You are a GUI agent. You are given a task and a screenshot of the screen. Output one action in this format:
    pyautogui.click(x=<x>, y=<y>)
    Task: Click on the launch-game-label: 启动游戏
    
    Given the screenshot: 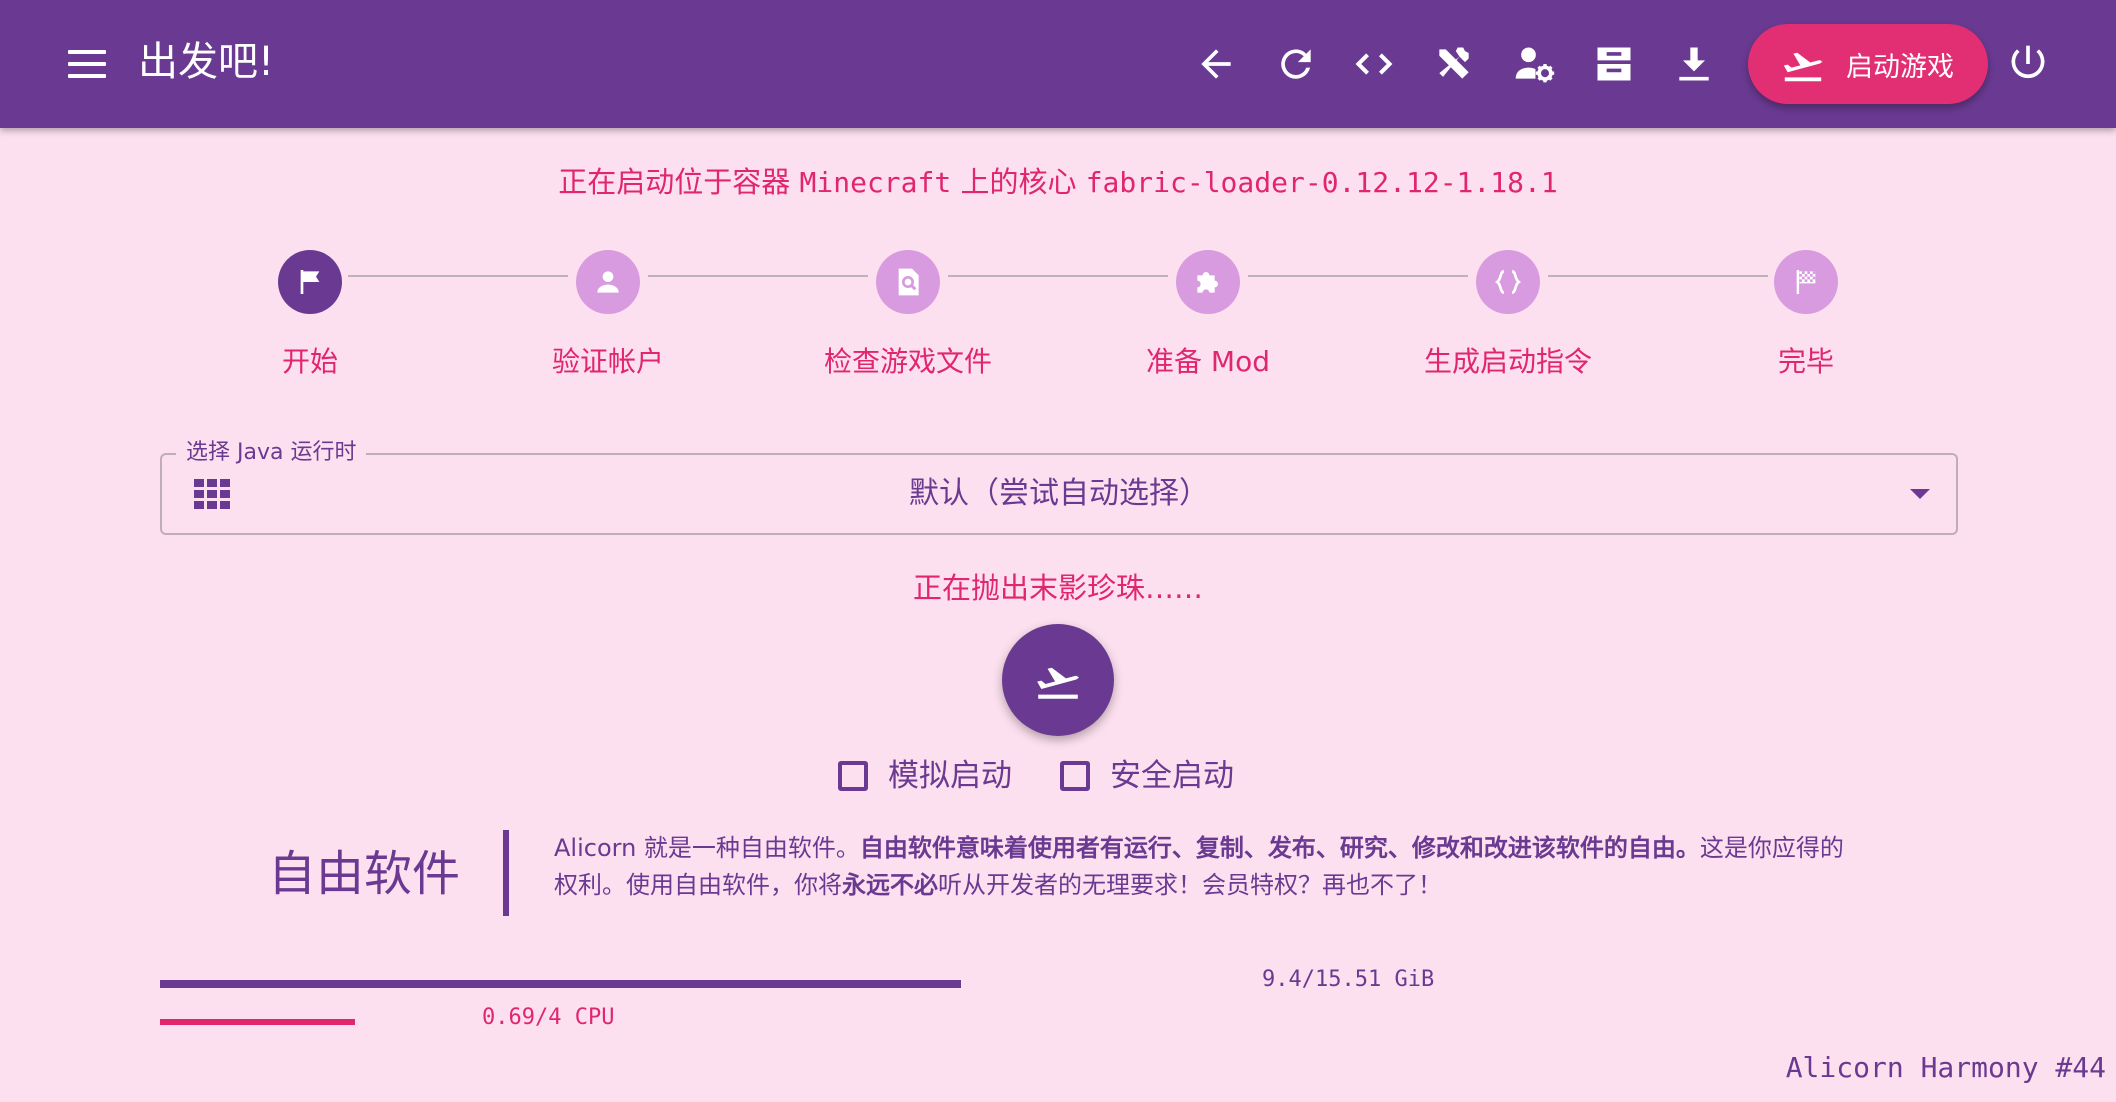 What is the action you would take?
    pyautogui.click(x=1900, y=67)
    